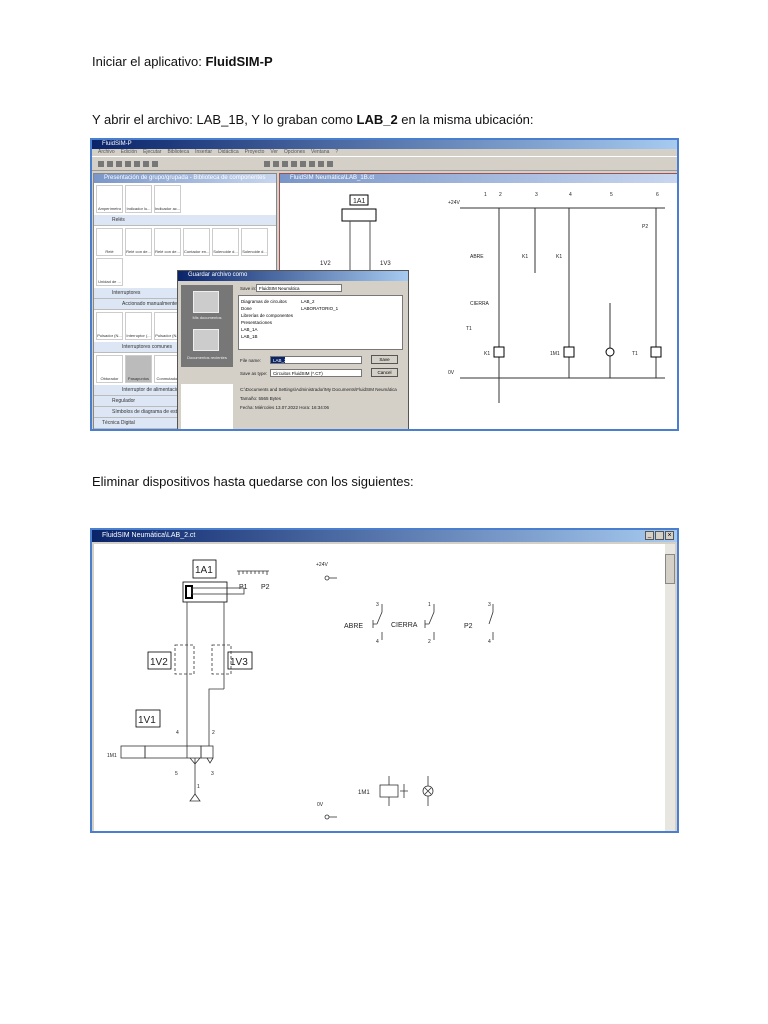  I want to click on menu-ventana: Ventana, so click(320, 152).